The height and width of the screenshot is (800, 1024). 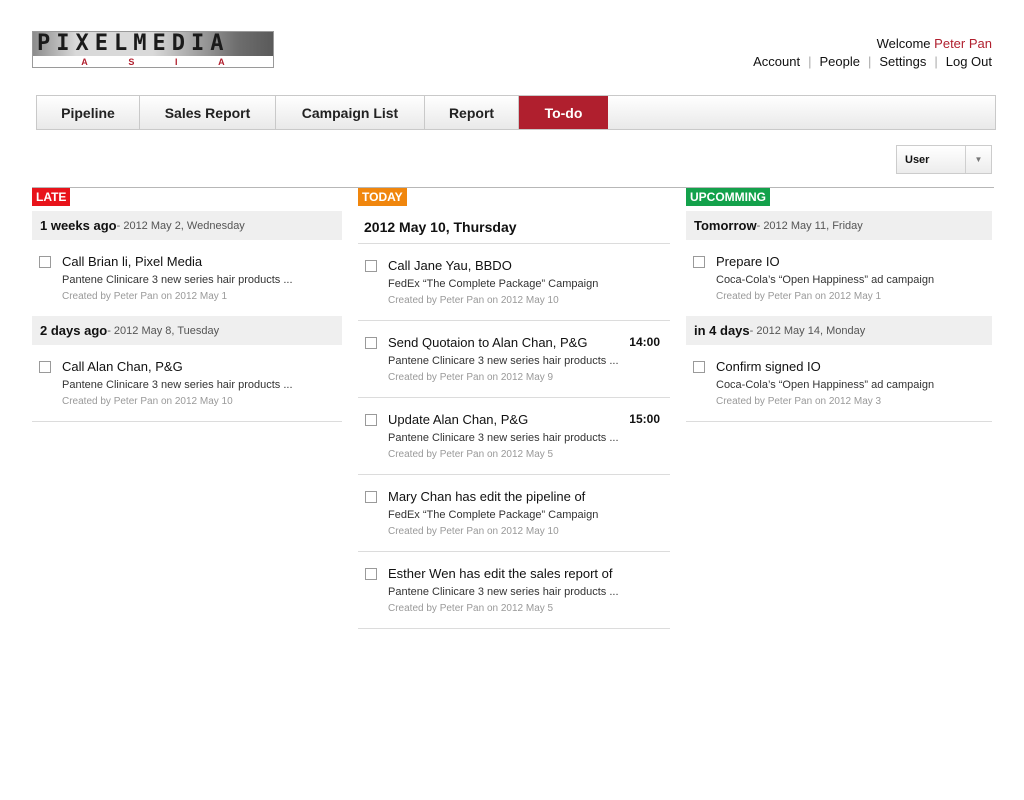 What do you see at coordinates (807, 330) in the screenshot?
I see `group-date: - 2012 May 14, Monday` at bounding box center [807, 330].